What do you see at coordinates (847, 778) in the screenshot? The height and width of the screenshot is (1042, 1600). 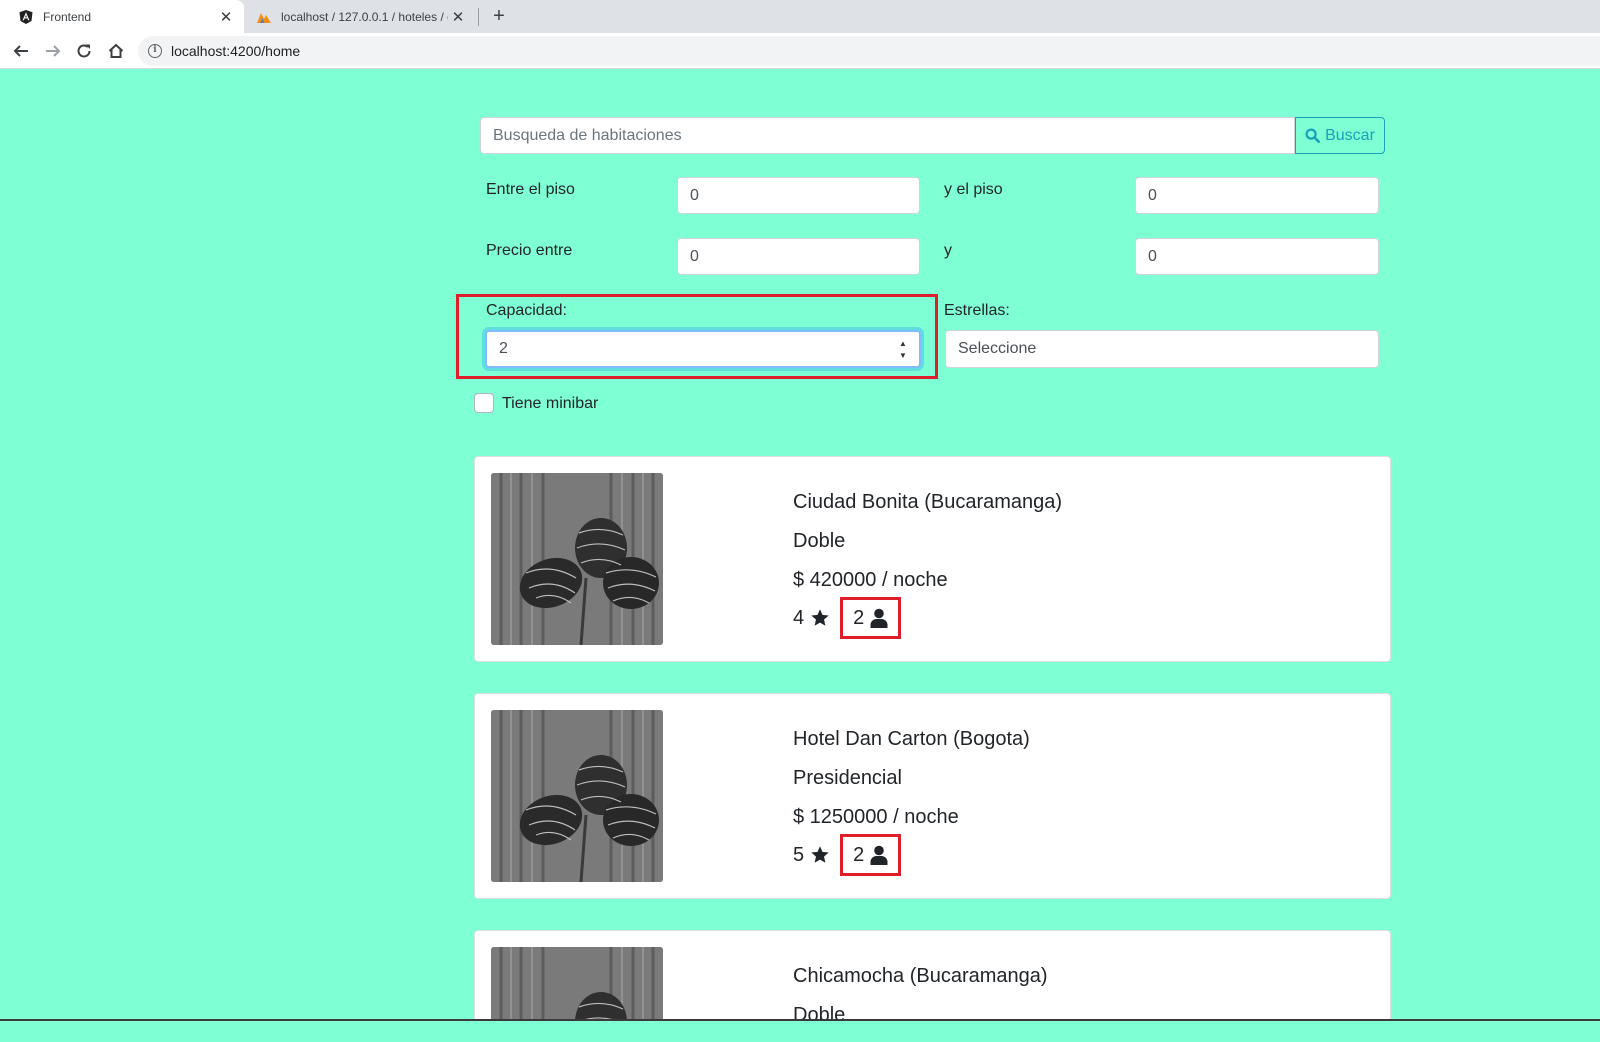 I see `room-type: Presidencial` at bounding box center [847, 778].